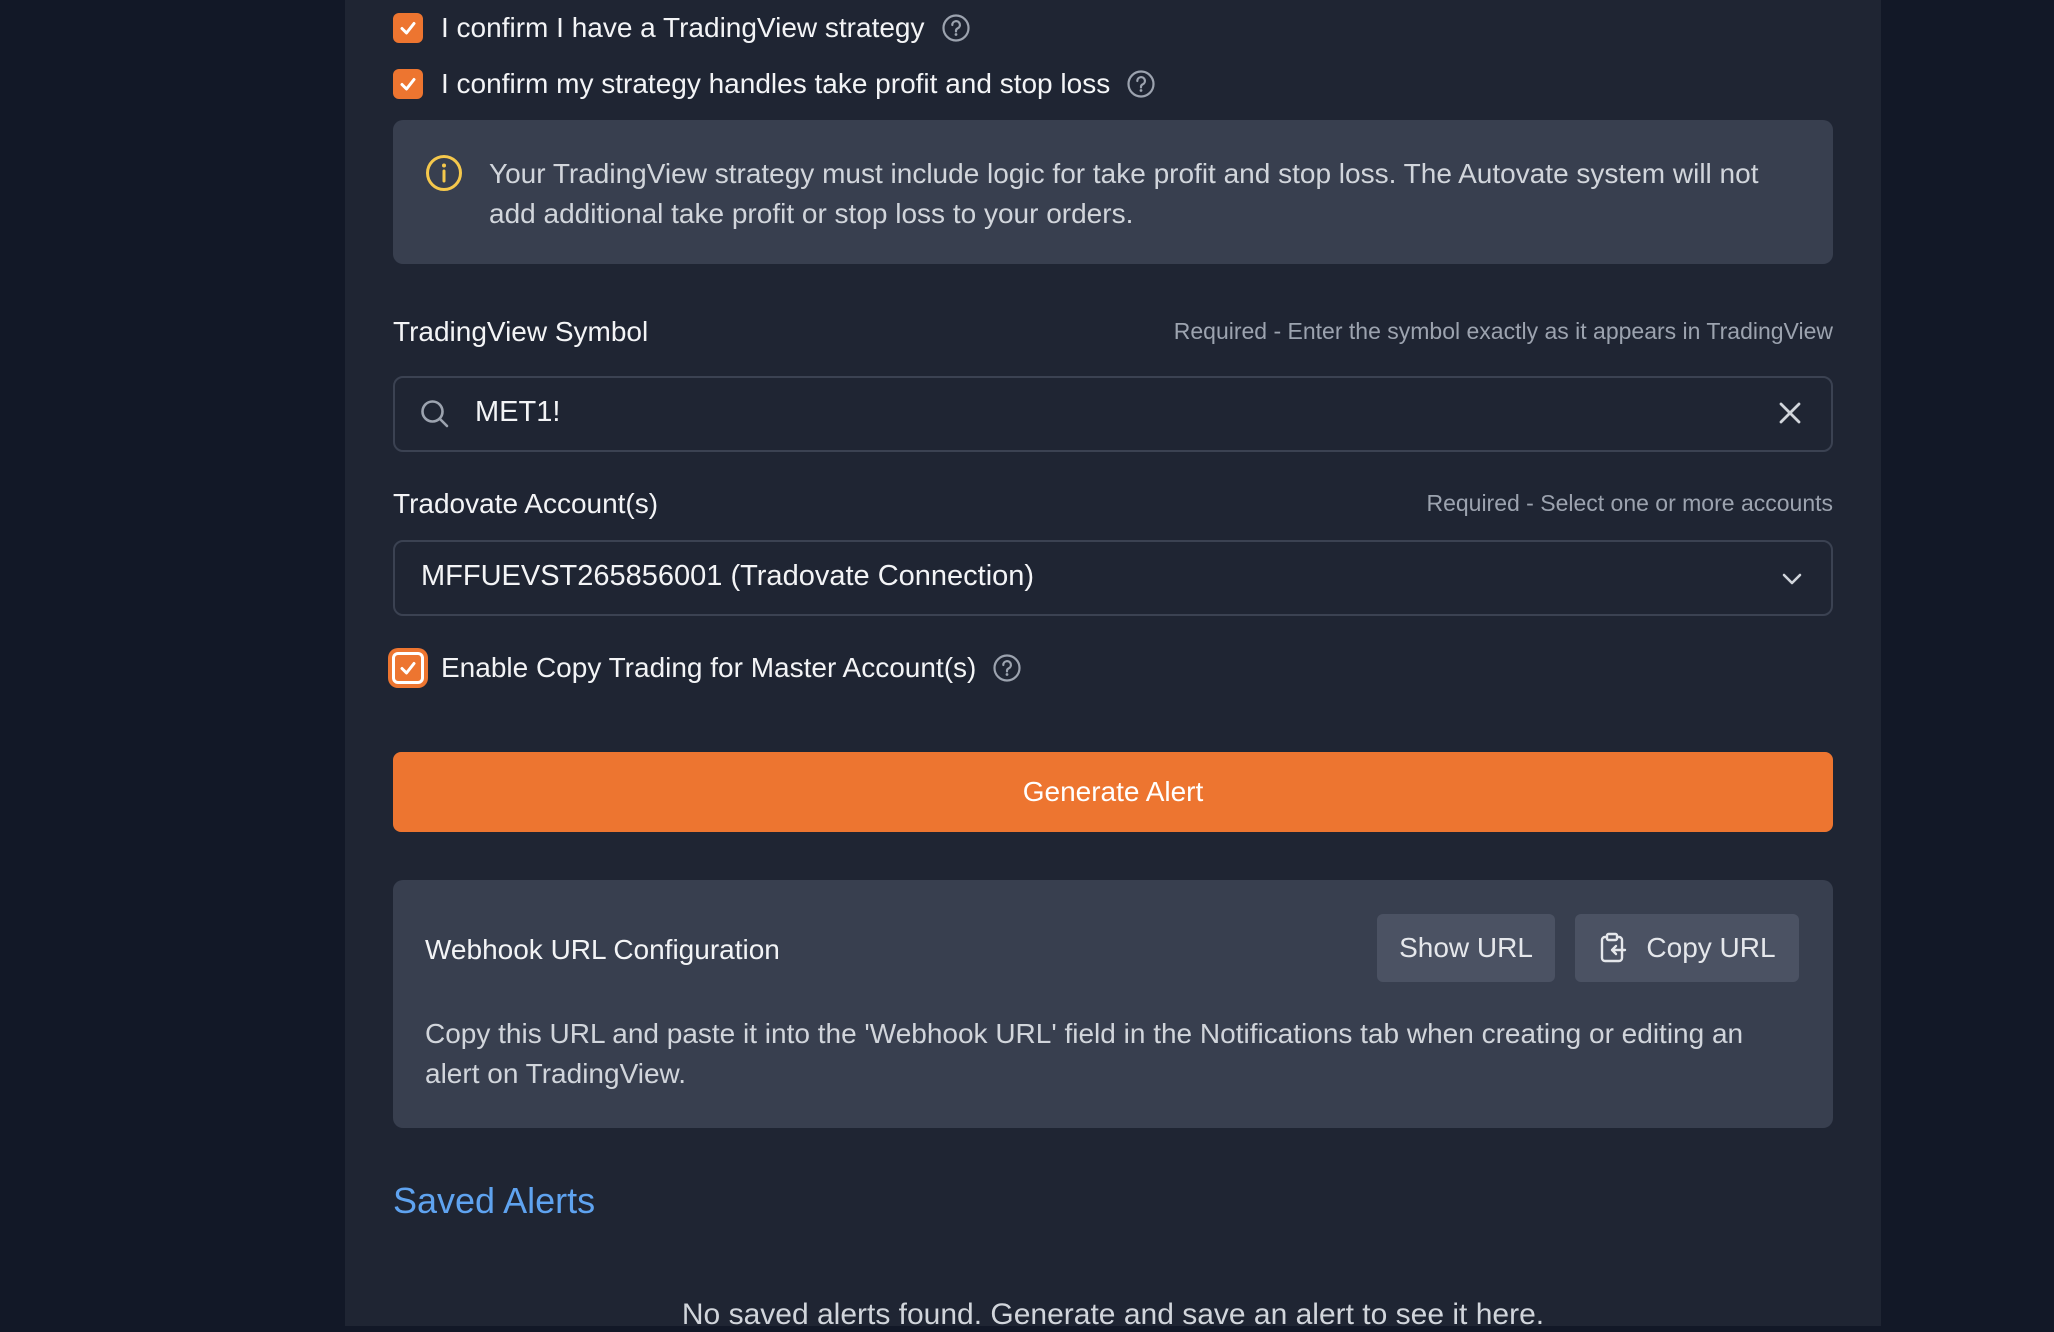  I want to click on clipboard-icon, so click(1613, 948).